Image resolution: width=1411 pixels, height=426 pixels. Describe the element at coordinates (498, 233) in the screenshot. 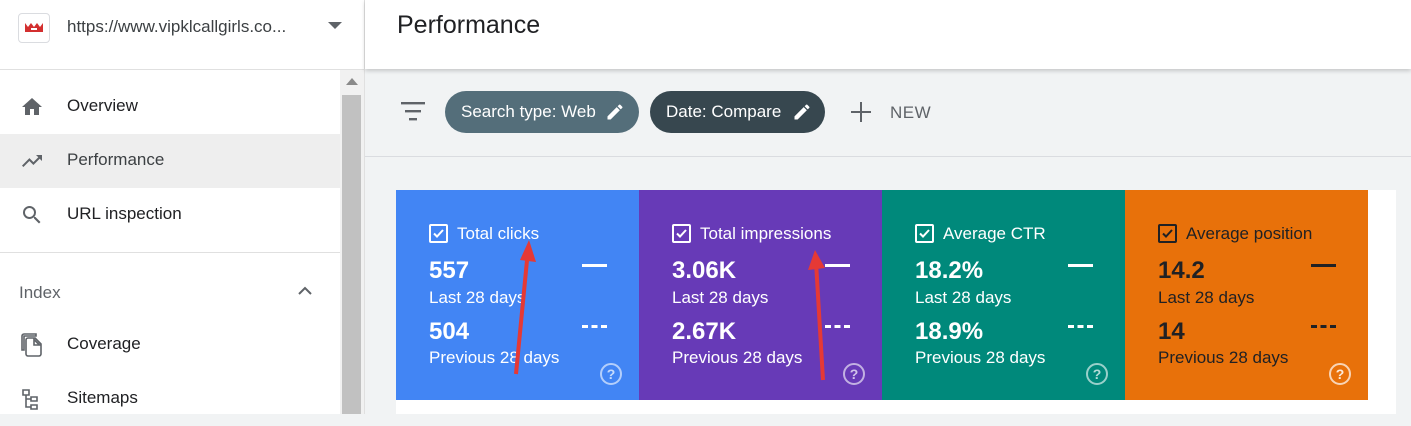

I see `metric-name: Total clicks` at that location.